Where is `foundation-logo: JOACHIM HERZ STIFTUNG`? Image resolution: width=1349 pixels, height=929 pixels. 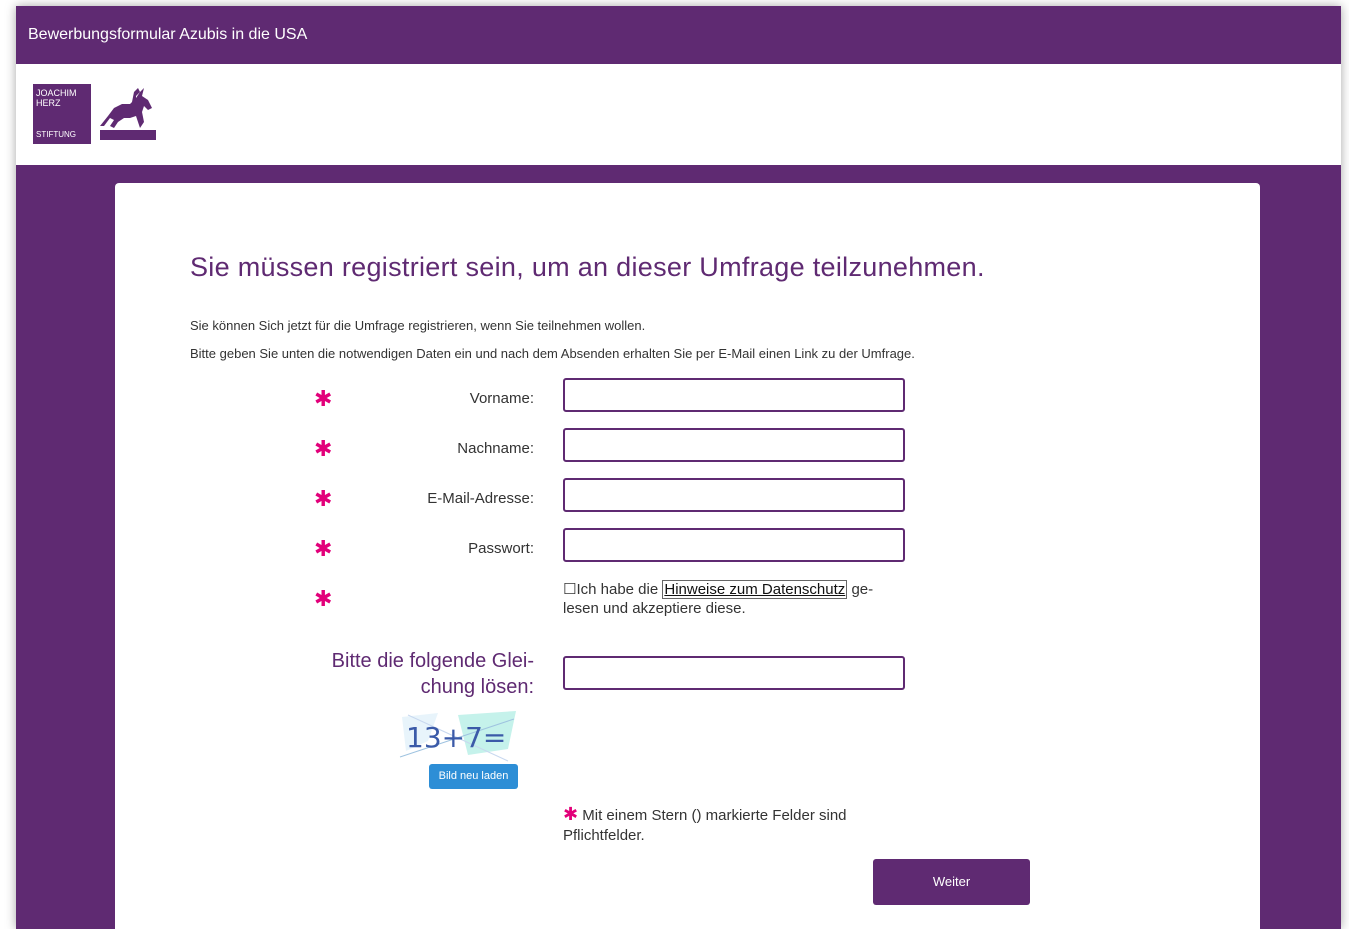
foundation-logo: JOACHIM HERZ STIFTUNG is located at coordinates (62, 114).